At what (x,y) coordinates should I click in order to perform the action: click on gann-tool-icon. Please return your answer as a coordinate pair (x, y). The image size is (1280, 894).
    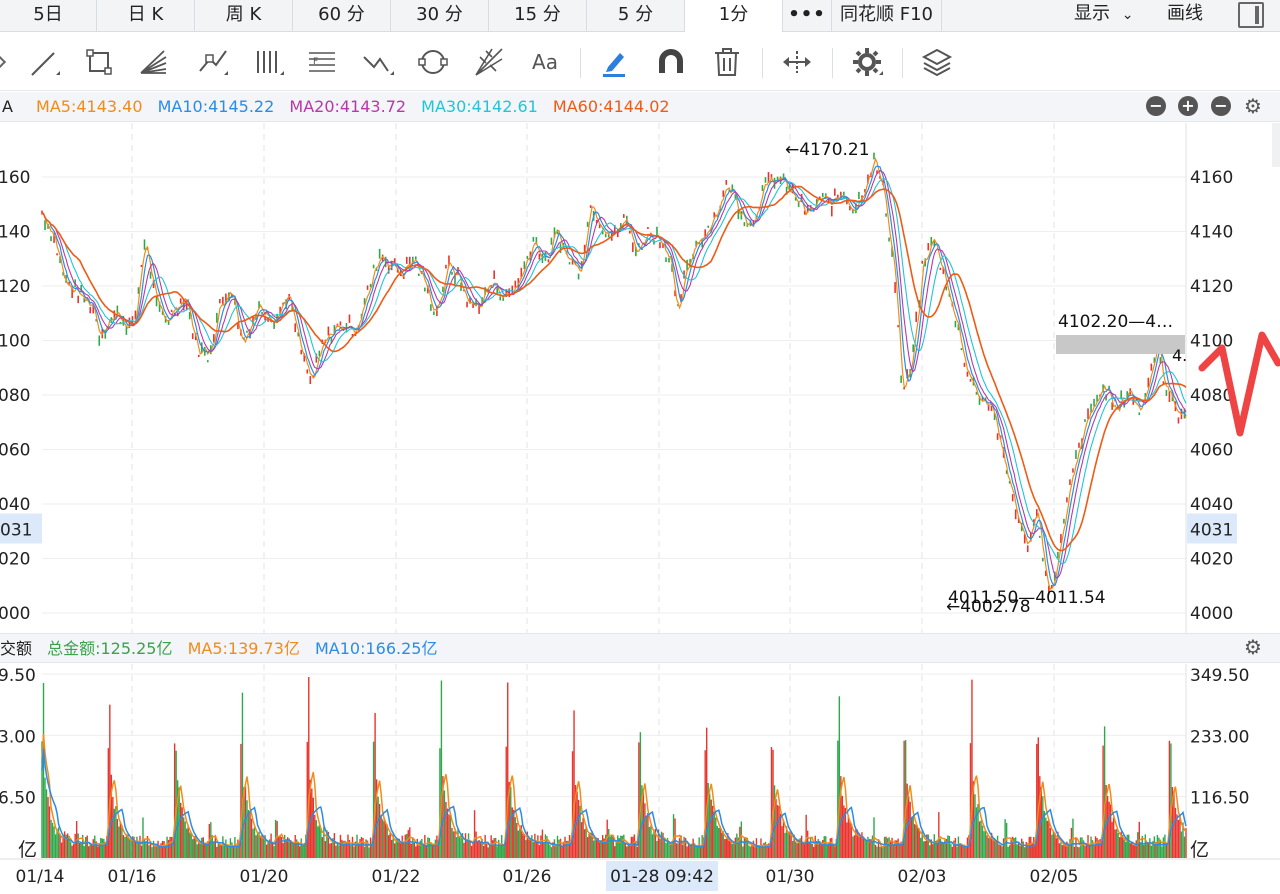
    Looking at the image, I should click on (489, 62).